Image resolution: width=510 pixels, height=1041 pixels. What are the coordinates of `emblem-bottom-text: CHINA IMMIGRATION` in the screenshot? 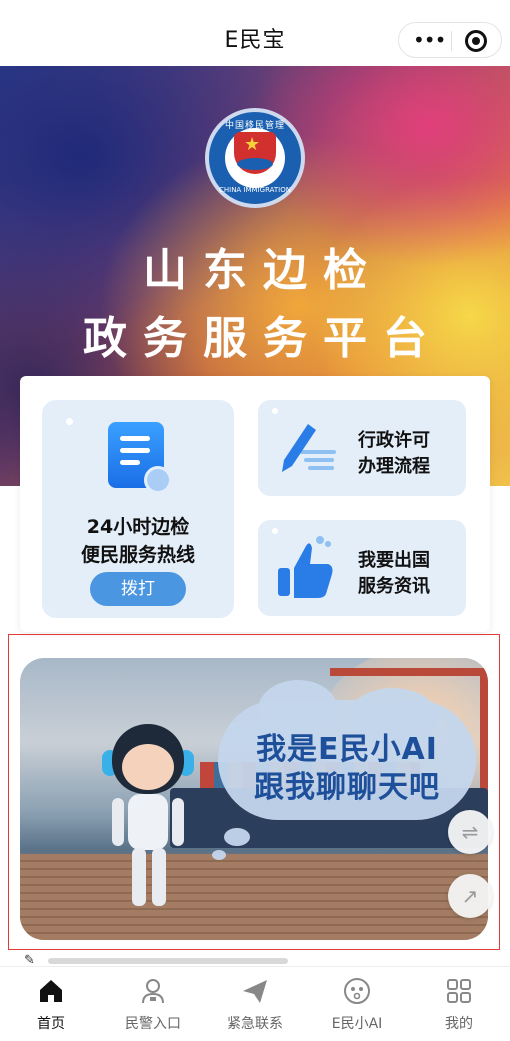 It's located at (254, 190).